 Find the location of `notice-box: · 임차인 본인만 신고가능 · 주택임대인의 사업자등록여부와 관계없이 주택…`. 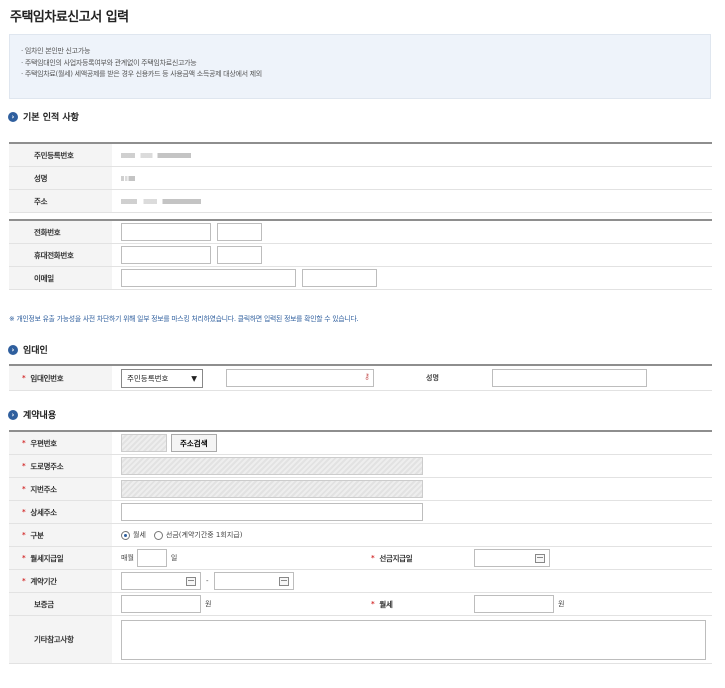

notice-box: · 임차인 본인만 신고가능 · 주택임대인의 사업자등록여부와 관계없이 주택… is located at coordinates (360, 66).